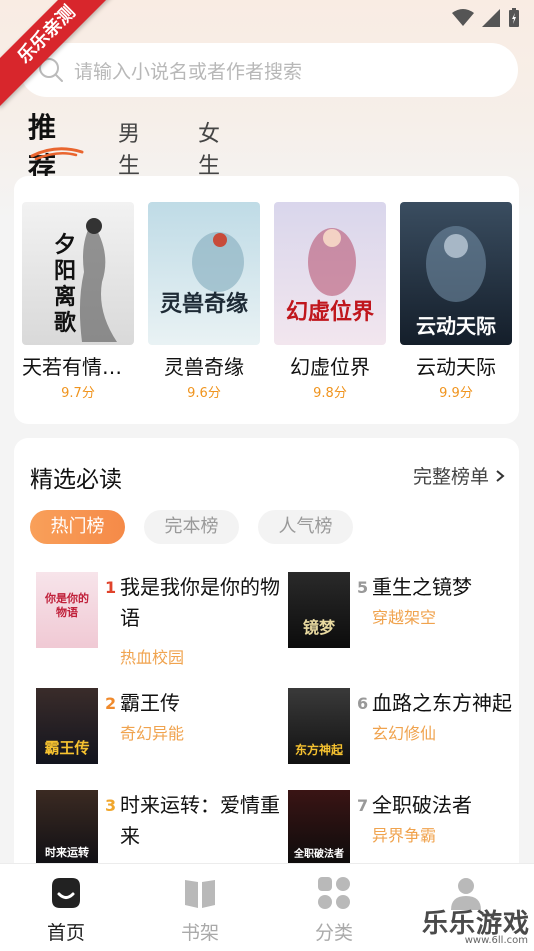 The image size is (534, 951). Describe the element at coordinates (319, 828) in the screenshot. I see `book-thumbnail: 全职破法者` at that location.